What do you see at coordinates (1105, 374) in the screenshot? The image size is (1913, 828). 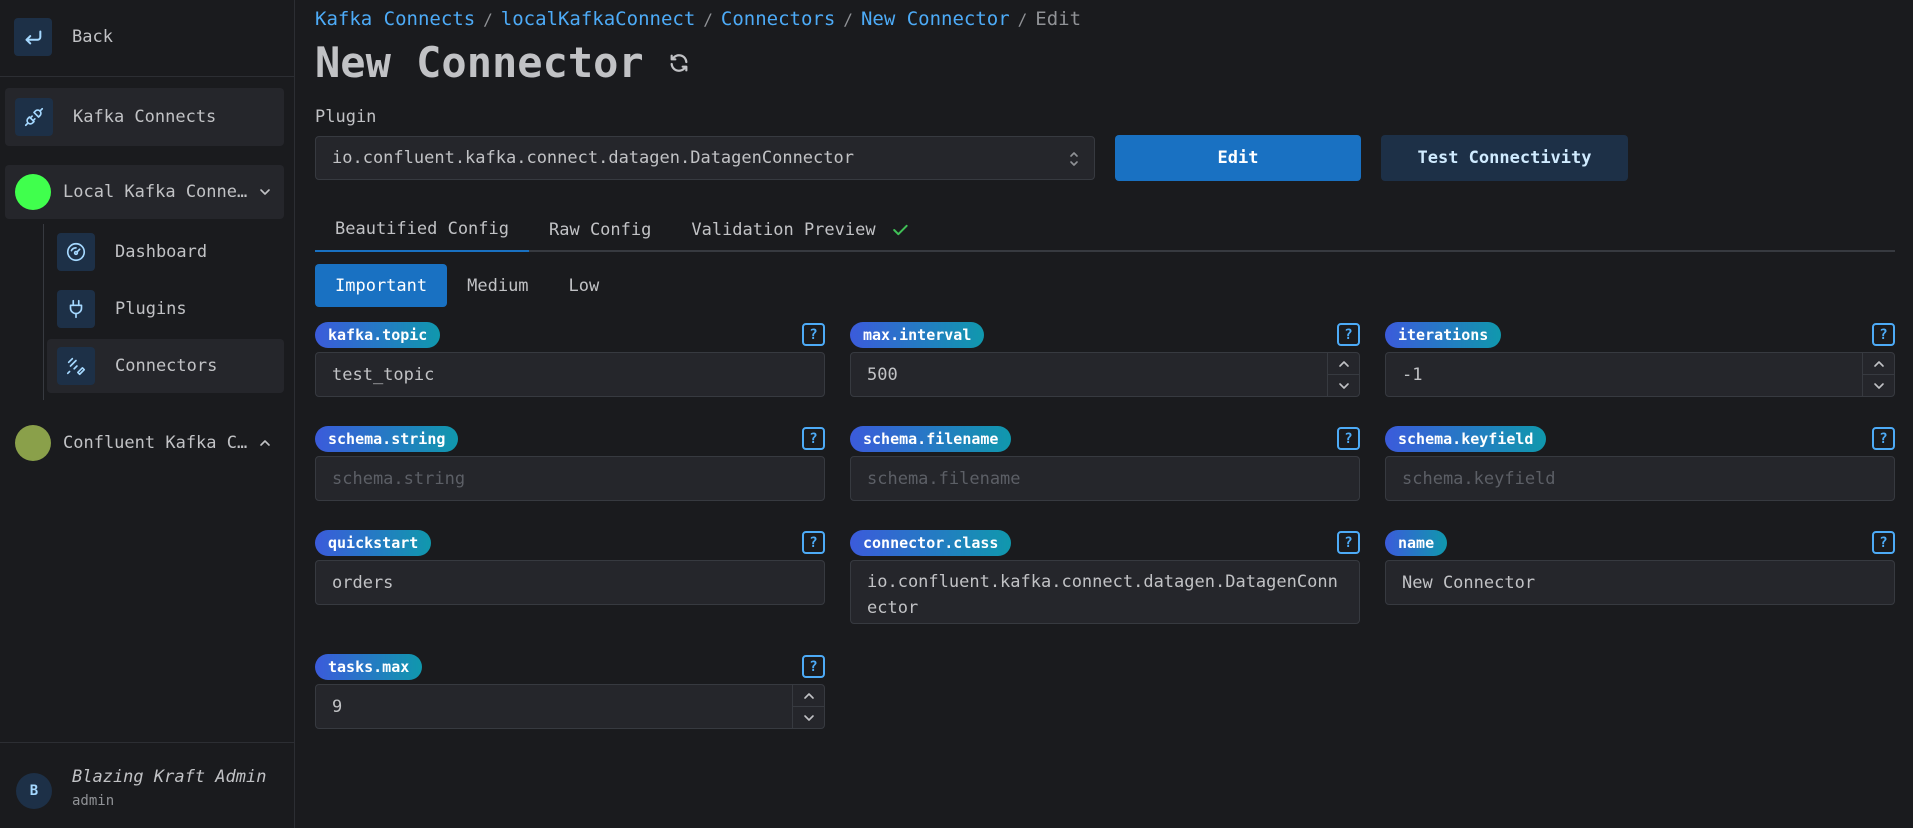 I see `max-interval-input: 500` at bounding box center [1105, 374].